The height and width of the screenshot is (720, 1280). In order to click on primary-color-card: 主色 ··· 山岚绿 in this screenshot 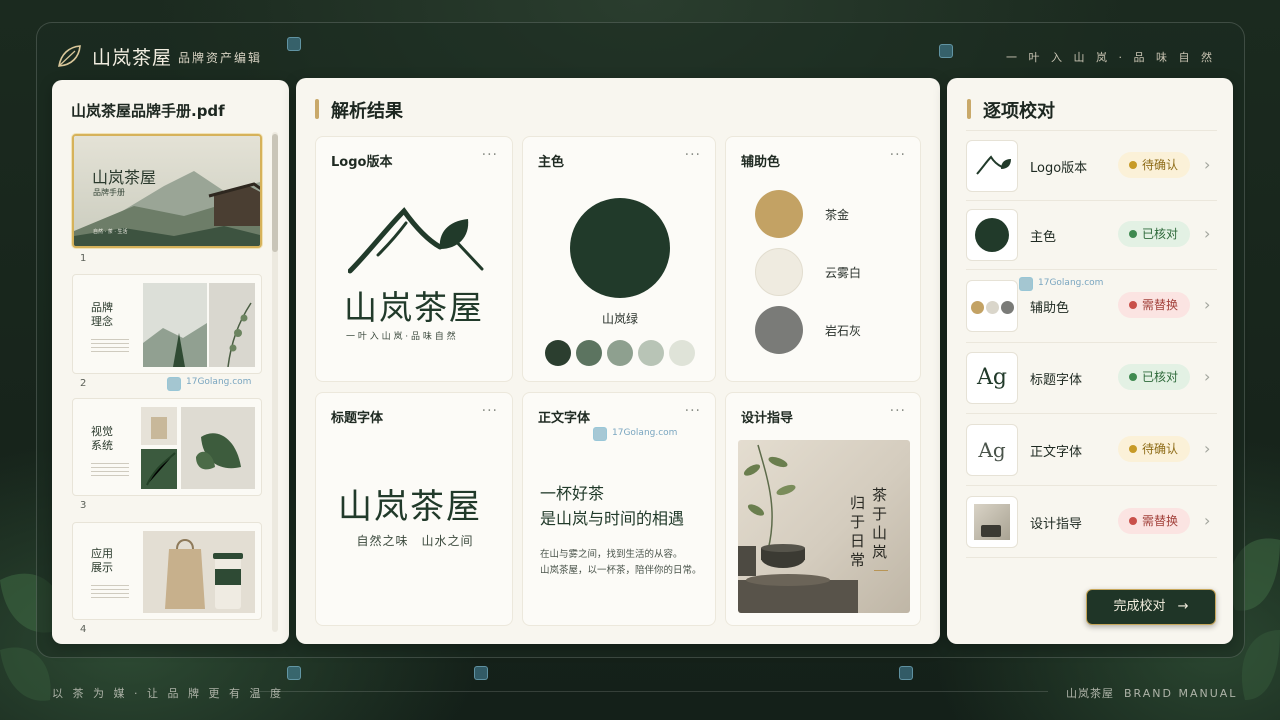, I will do `click(619, 259)`.